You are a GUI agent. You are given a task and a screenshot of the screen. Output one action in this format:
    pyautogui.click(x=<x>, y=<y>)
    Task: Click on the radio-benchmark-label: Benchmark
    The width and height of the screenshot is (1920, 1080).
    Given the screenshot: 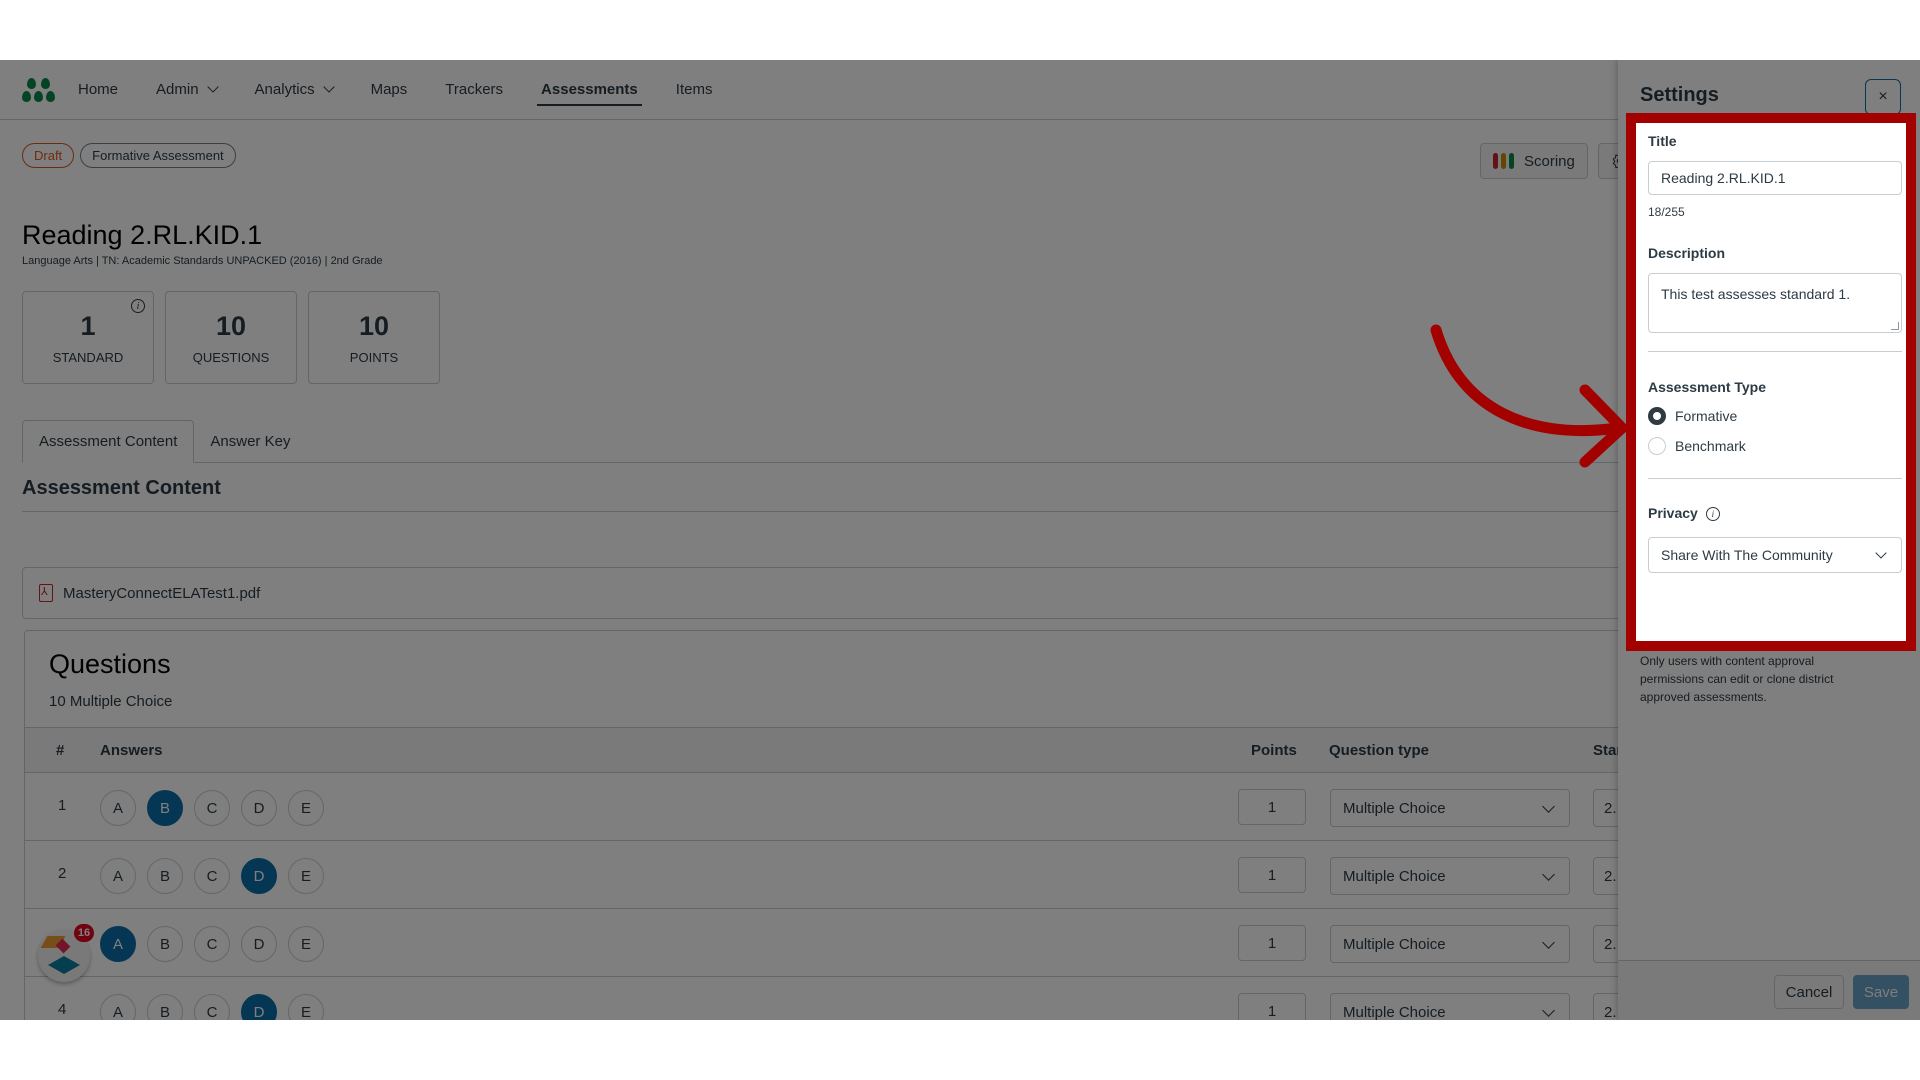 What is the action you would take?
    pyautogui.click(x=1710, y=446)
    